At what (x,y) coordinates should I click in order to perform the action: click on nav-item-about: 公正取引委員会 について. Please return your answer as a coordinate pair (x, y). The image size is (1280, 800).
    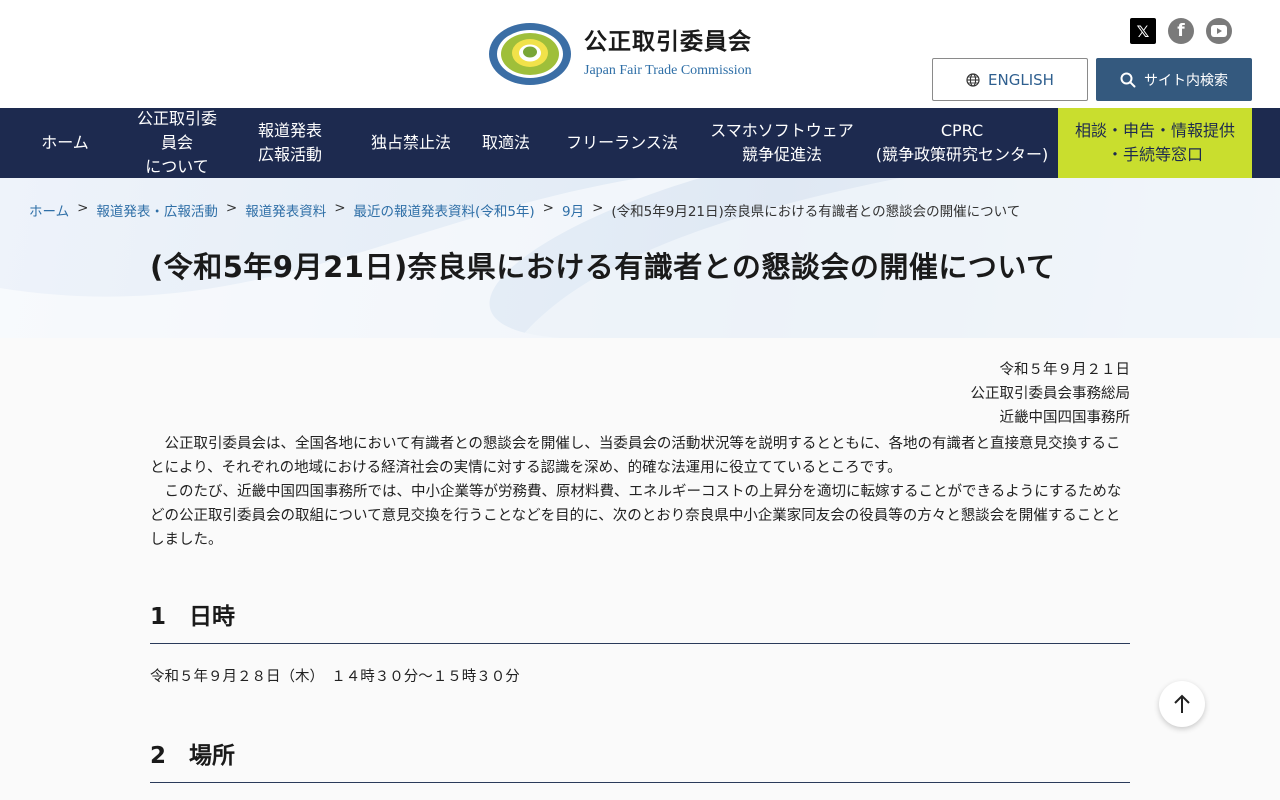
    Looking at the image, I should click on (177, 143).